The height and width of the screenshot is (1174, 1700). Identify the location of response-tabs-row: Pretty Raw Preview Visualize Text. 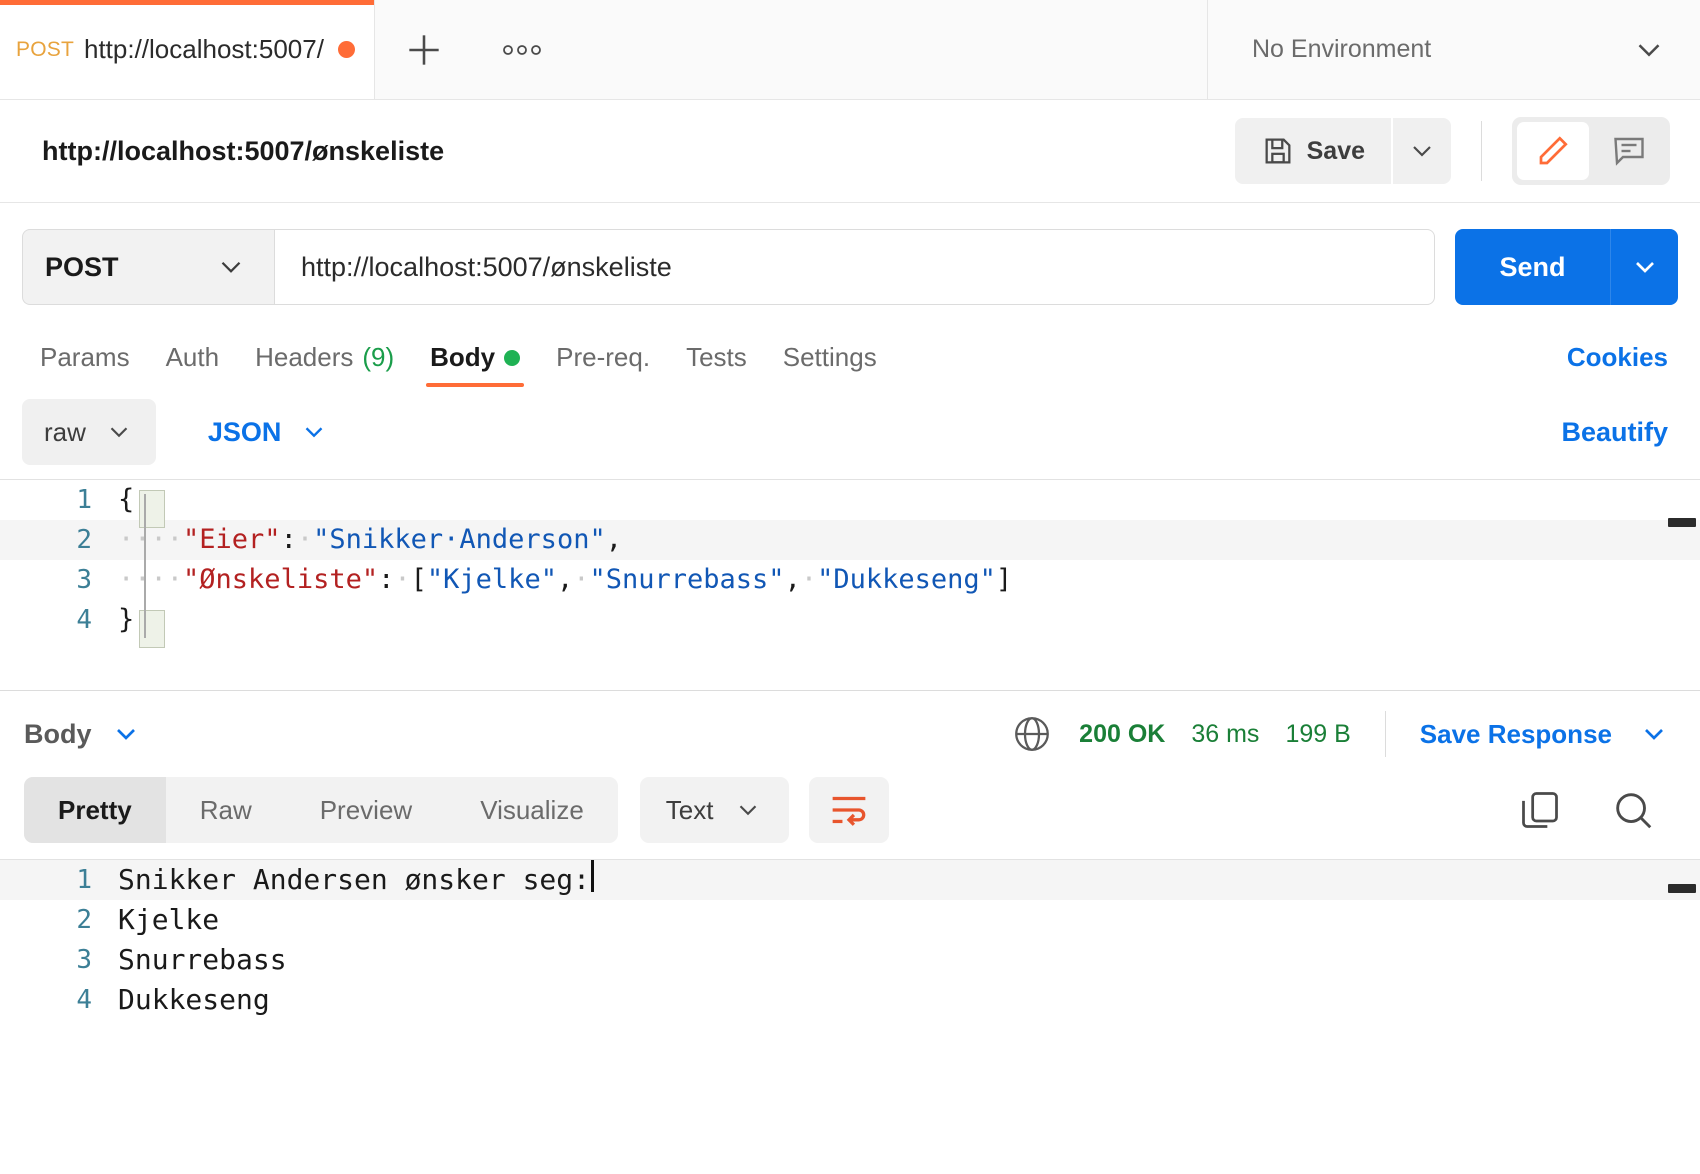
(850, 818).